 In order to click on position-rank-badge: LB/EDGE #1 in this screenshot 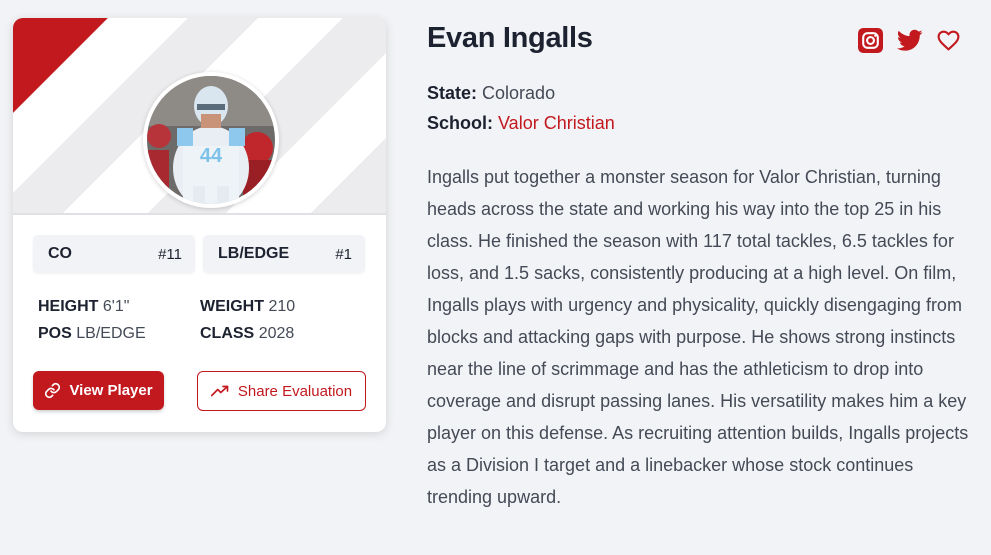, I will do `click(284, 254)`.